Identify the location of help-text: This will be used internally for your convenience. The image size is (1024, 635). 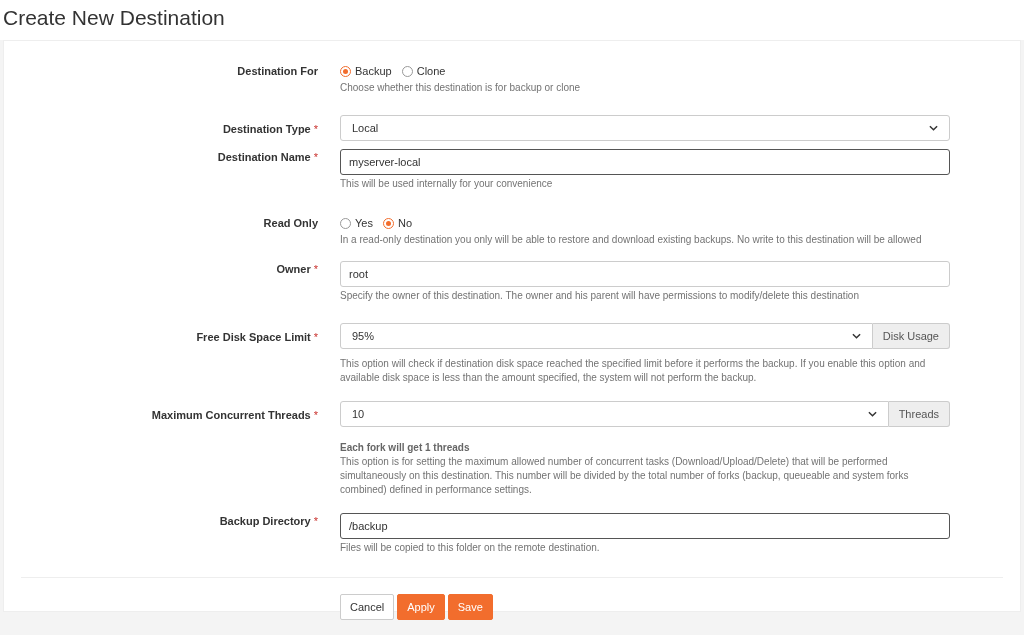
(447, 184).